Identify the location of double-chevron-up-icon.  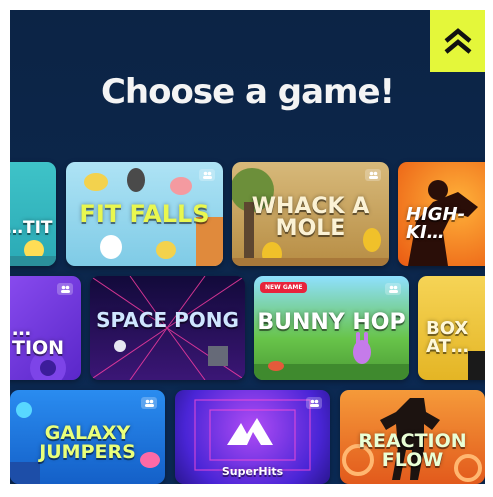
(457, 41).